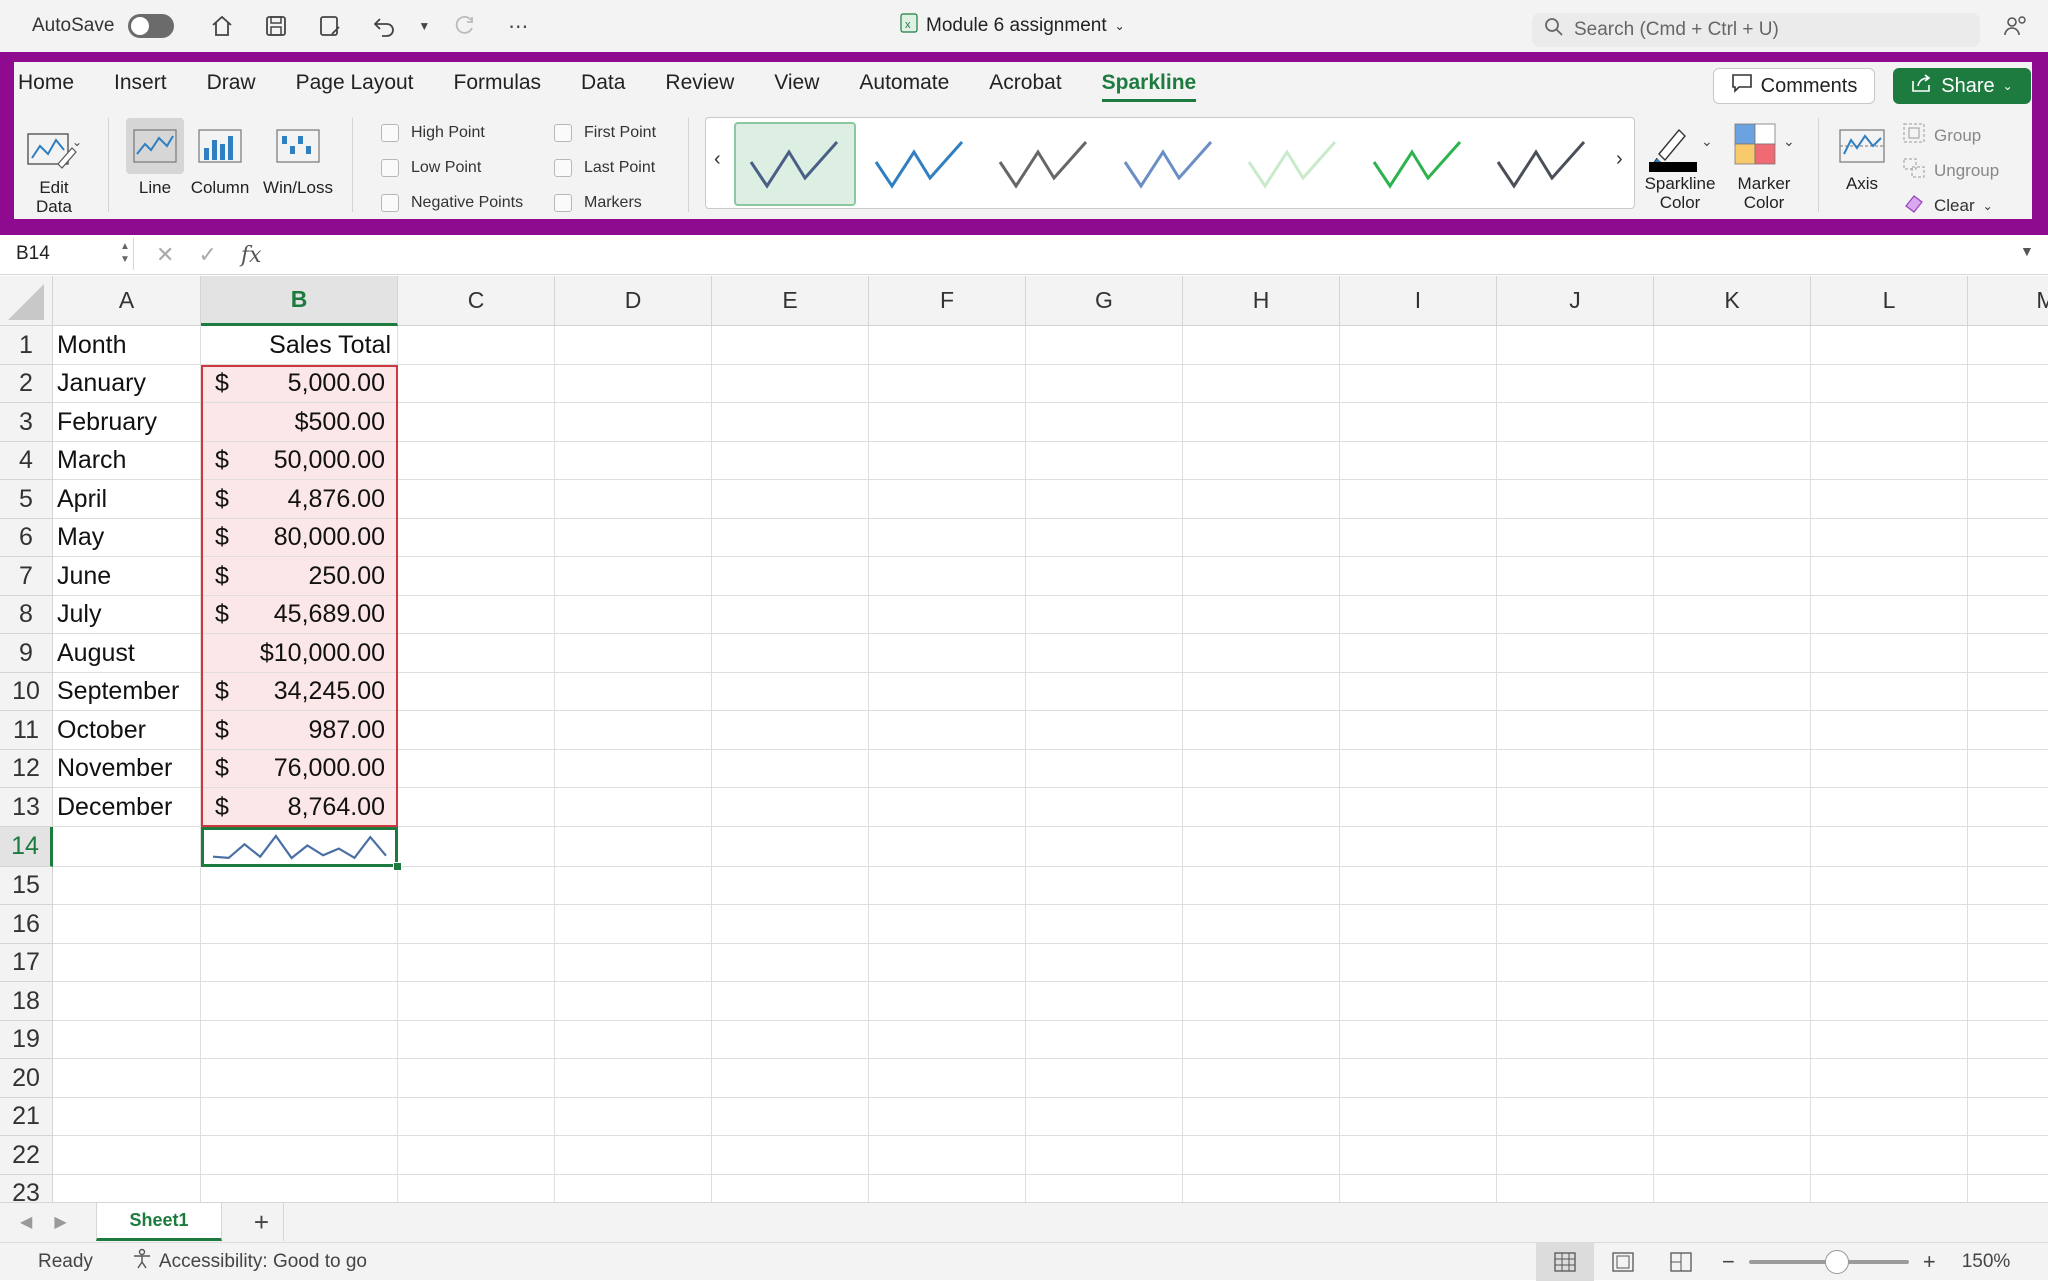  What do you see at coordinates (1575, 1040) in the screenshot?
I see `cell-j19` at bounding box center [1575, 1040].